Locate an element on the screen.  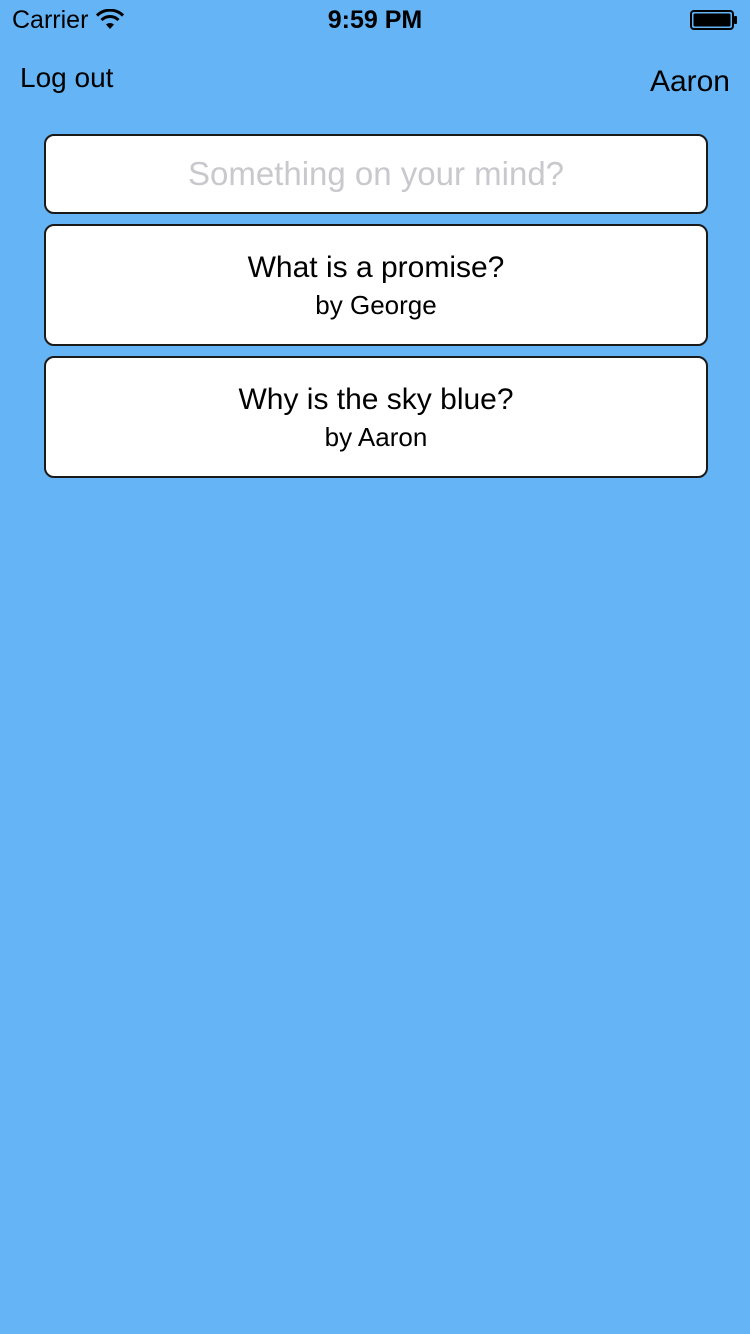
question-title: What is a promise? is located at coordinates (376, 267).